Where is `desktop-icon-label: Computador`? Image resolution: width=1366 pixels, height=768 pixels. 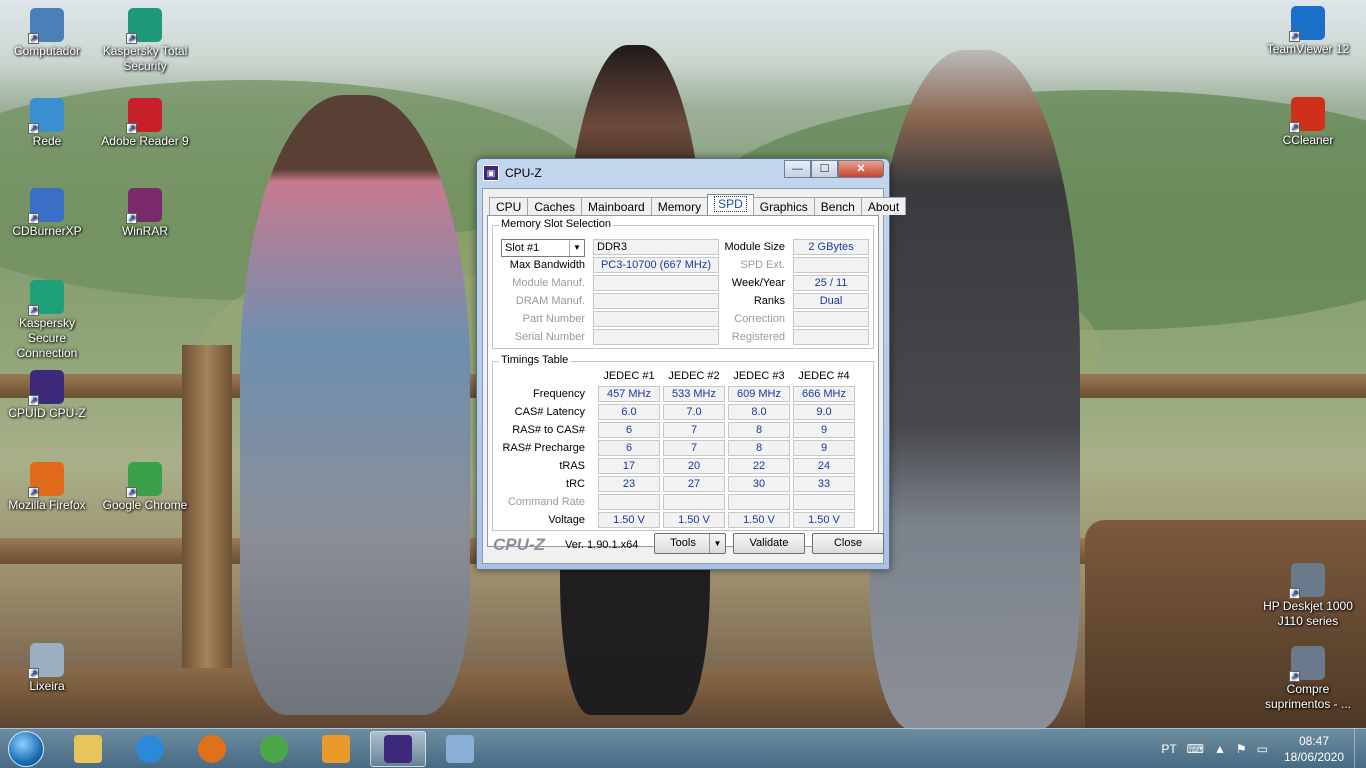
desktop-icon-label: Computador is located at coordinates (47, 51).